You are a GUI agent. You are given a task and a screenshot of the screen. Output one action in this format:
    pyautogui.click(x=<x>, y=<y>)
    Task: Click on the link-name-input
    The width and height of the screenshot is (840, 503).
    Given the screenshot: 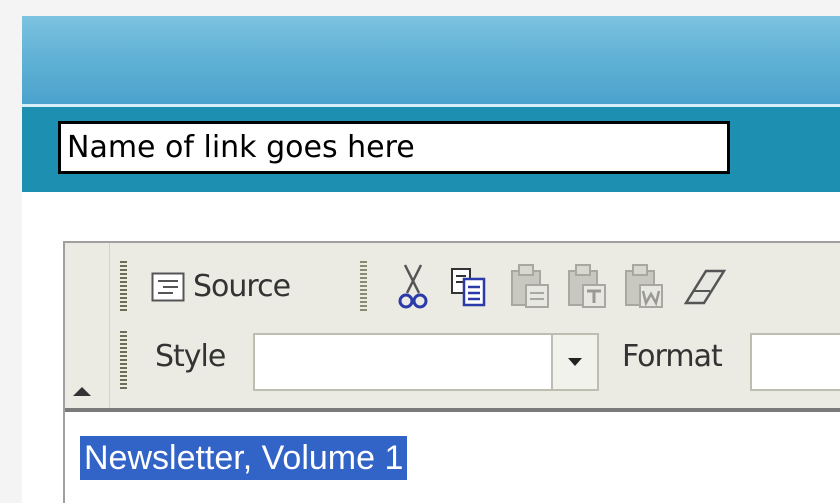 What is the action you would take?
    pyautogui.click(x=394, y=147)
    